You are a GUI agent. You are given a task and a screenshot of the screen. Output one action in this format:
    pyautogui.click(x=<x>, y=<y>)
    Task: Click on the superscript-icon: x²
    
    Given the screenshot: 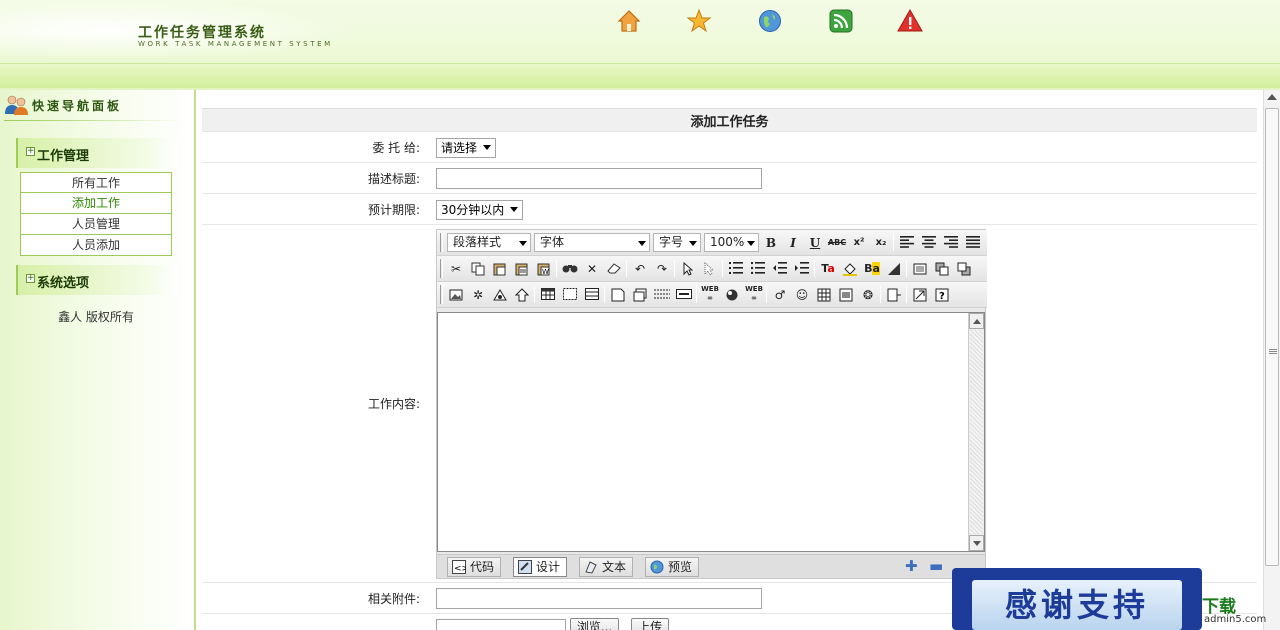 What is the action you would take?
    pyautogui.click(x=859, y=243)
    